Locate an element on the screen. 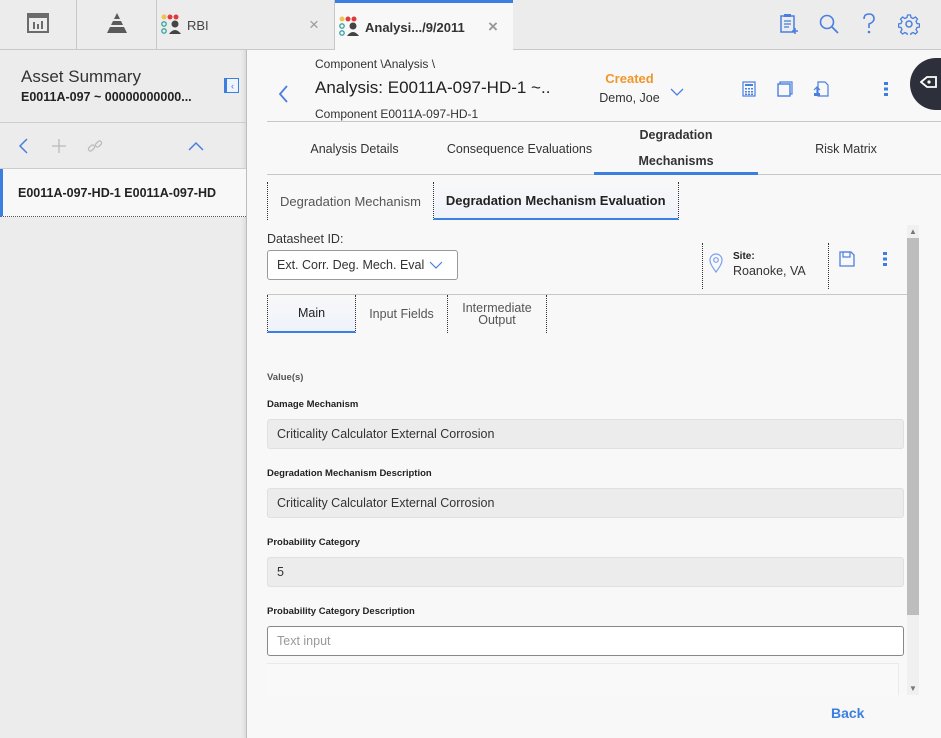 This screenshot has height=738, width=941. datasheet-section-tabs: Main Input Fields Intermediate Output is located at coordinates (407, 314).